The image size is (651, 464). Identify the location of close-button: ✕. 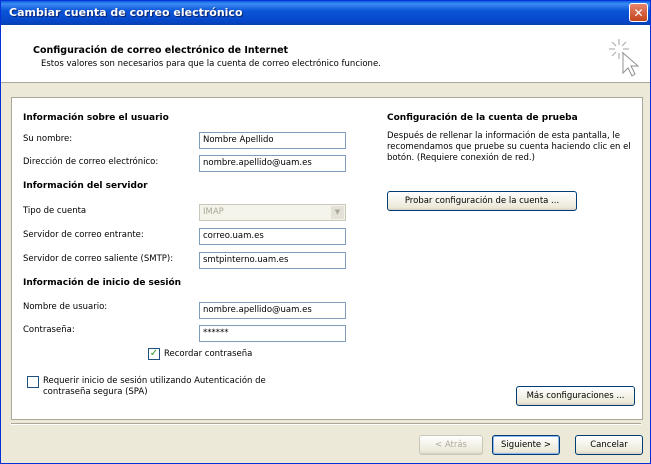
(638, 12).